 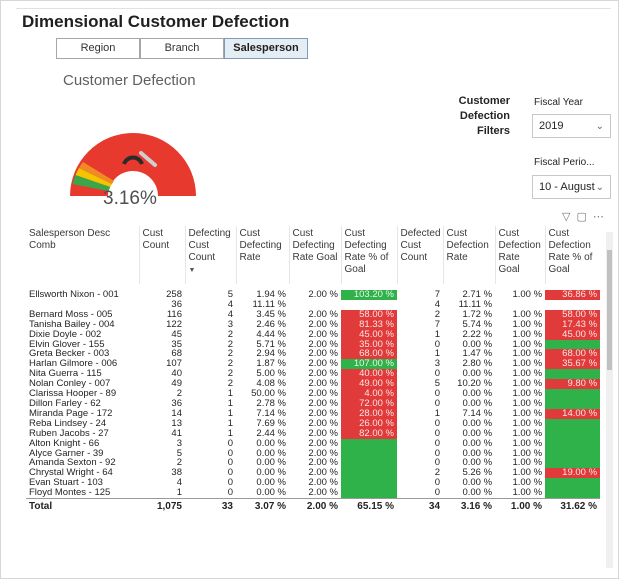 I want to click on gauge-title: Customer Defection, so click(x=129, y=80).